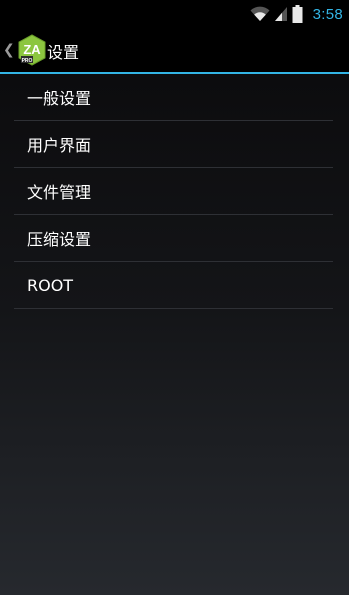 This screenshot has height=595, width=349. Describe the element at coordinates (260, 13) in the screenshot. I see `wifi-icon` at that location.